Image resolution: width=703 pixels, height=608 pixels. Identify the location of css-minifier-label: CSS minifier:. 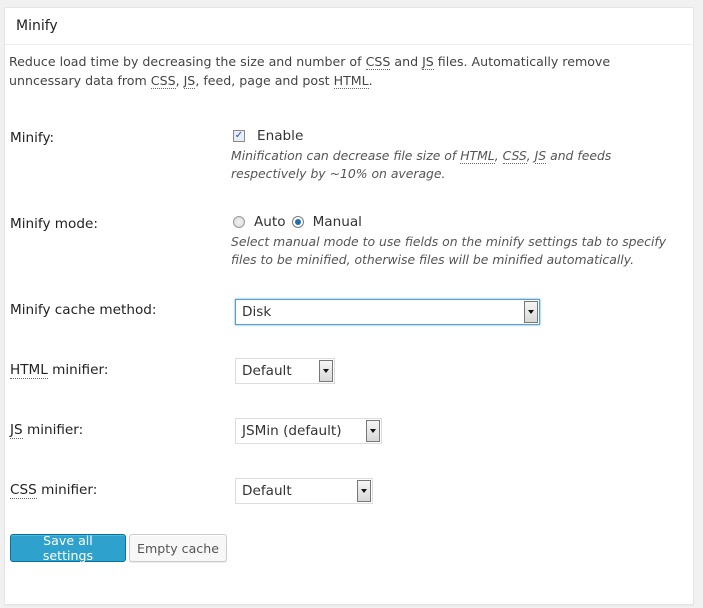
(54, 490).